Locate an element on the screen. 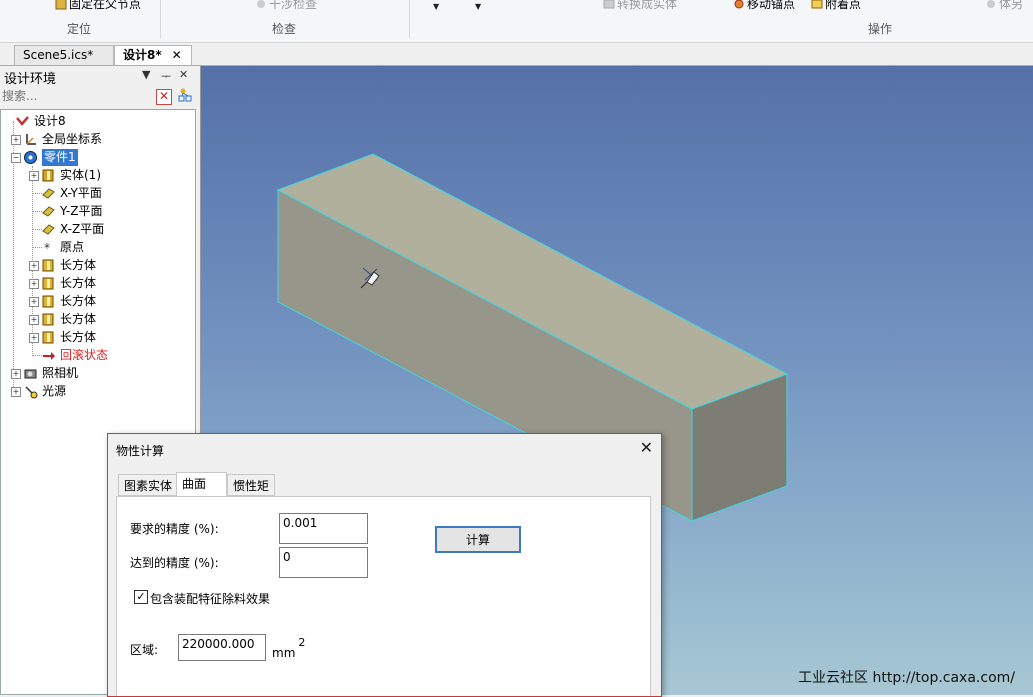 The image size is (1033, 697). tree-item: X-Y平面 is located at coordinates (96, 193).